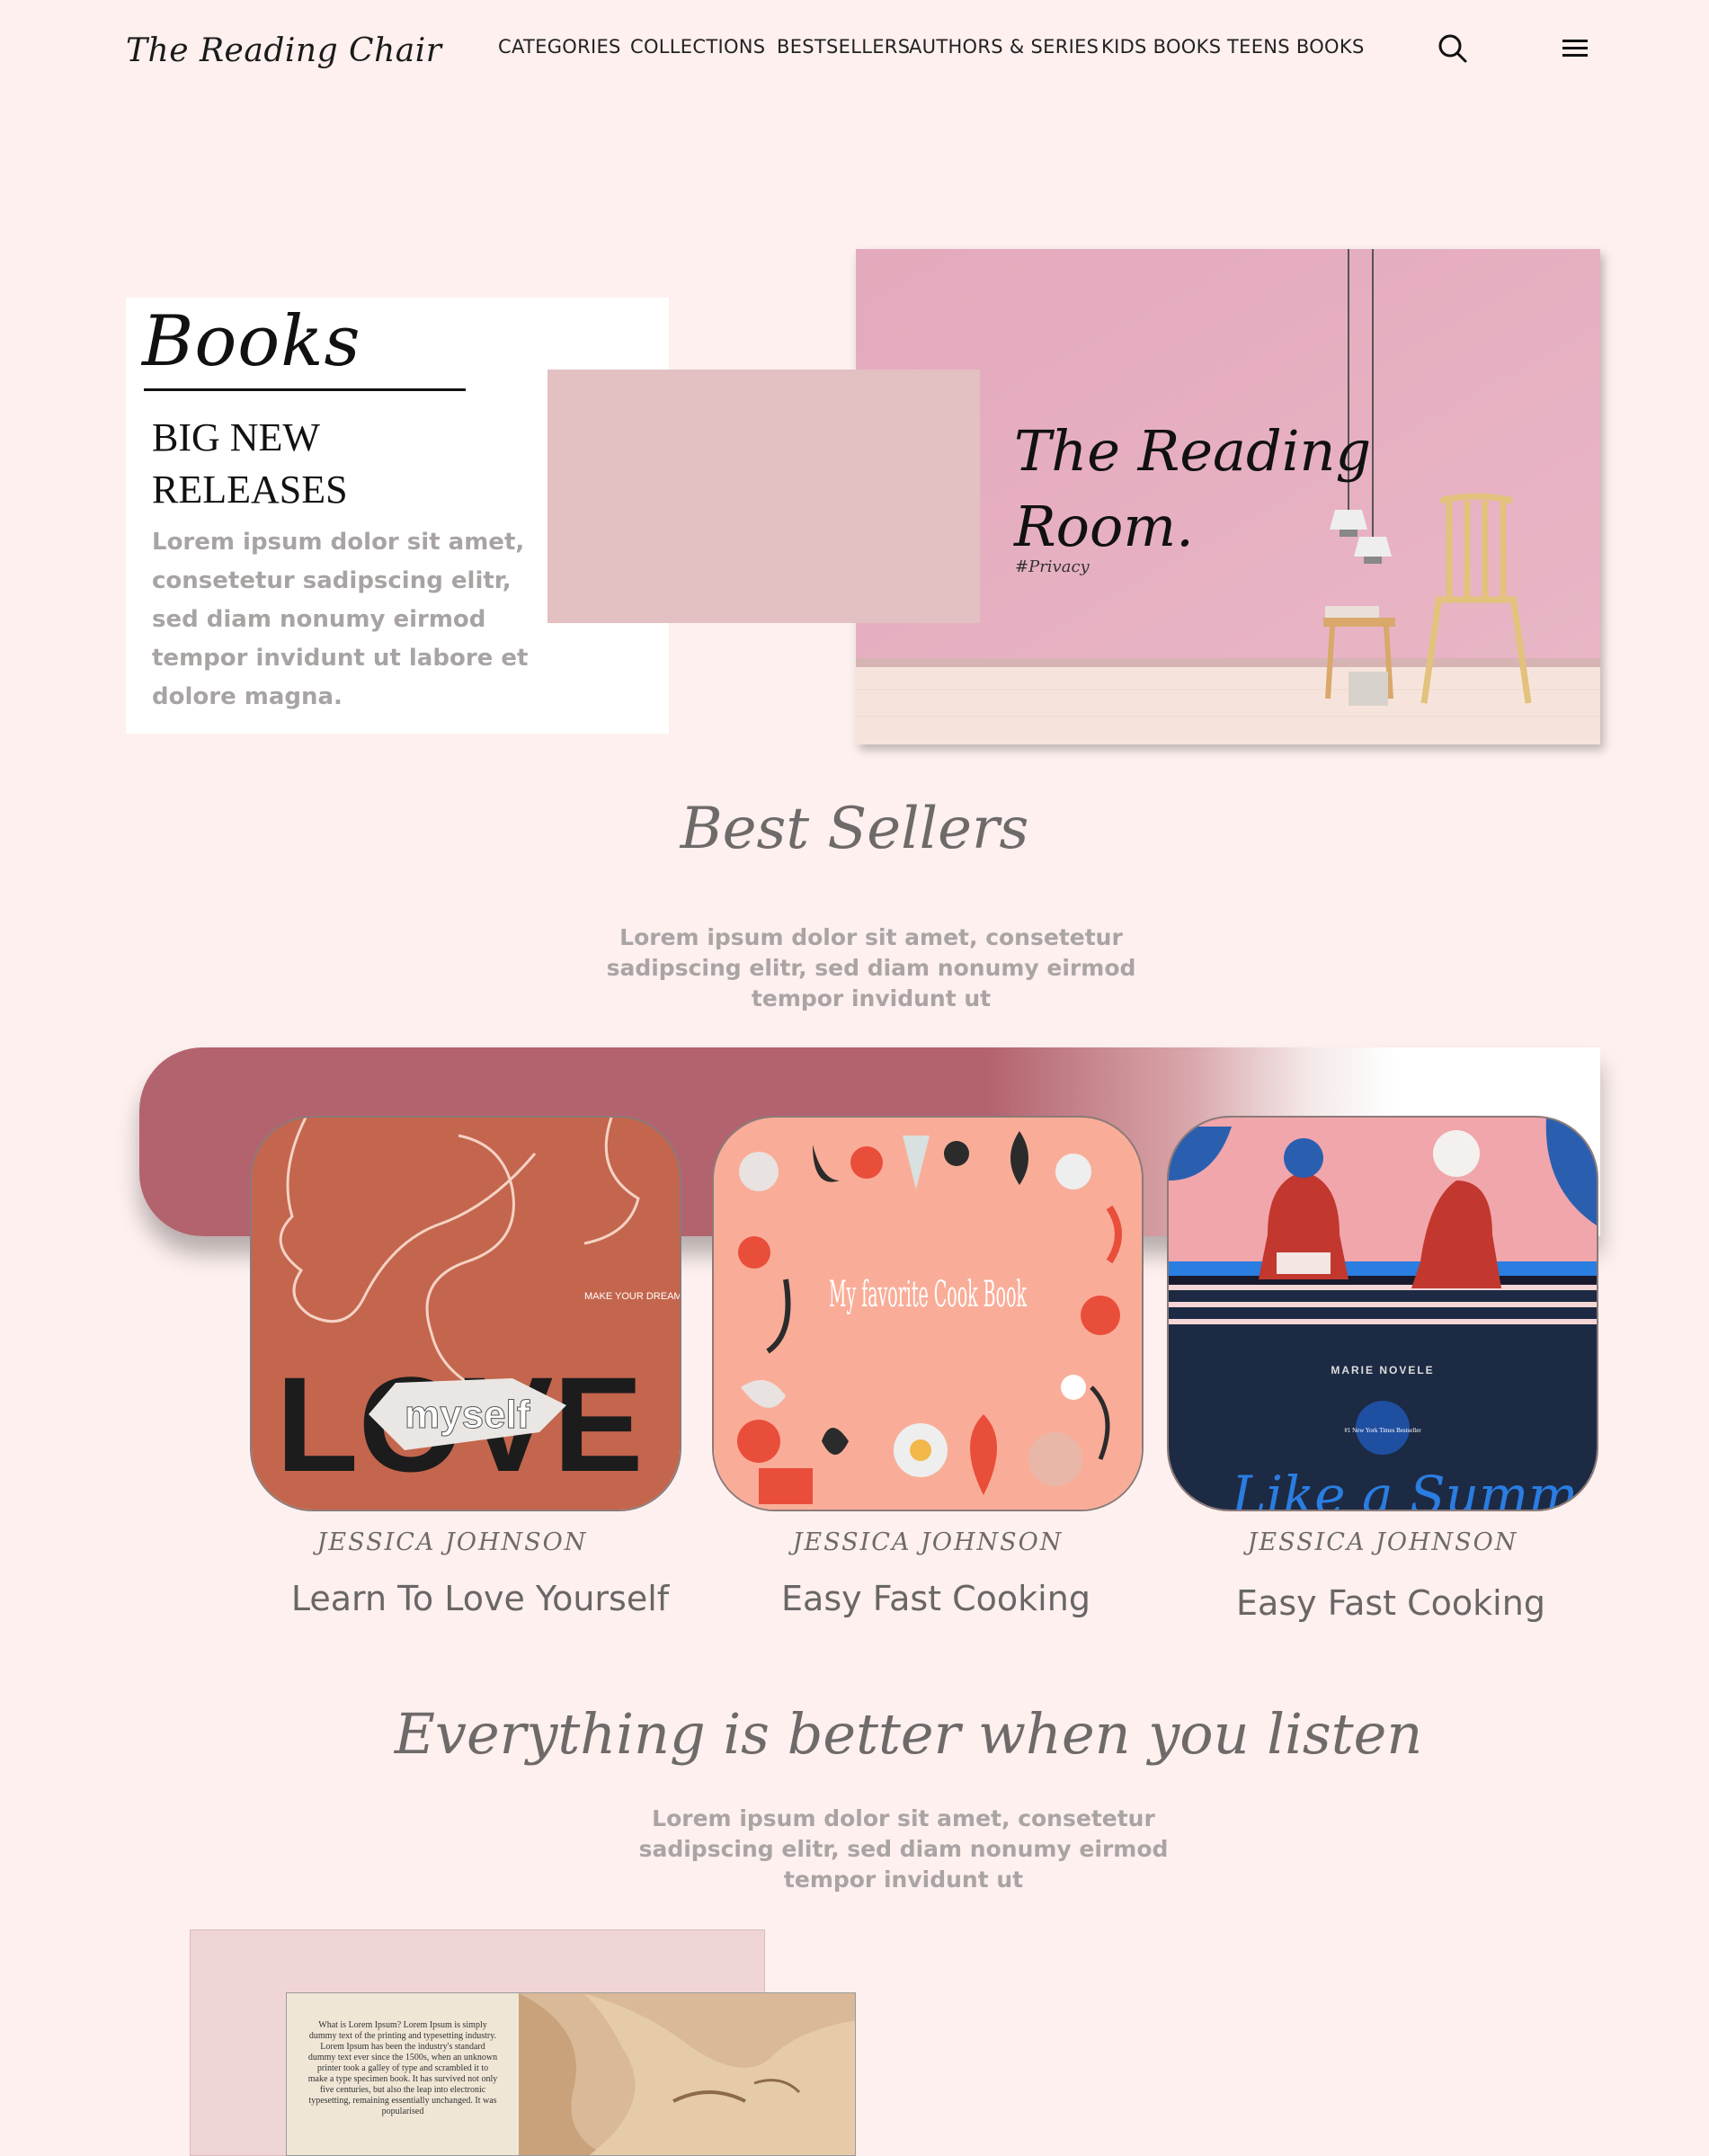  Describe the element at coordinates (465, 1313) in the screenshot. I see `book-cover-love-yourself: LOVE myself MAKE YOUR DREAMS COME TRUE` at that location.